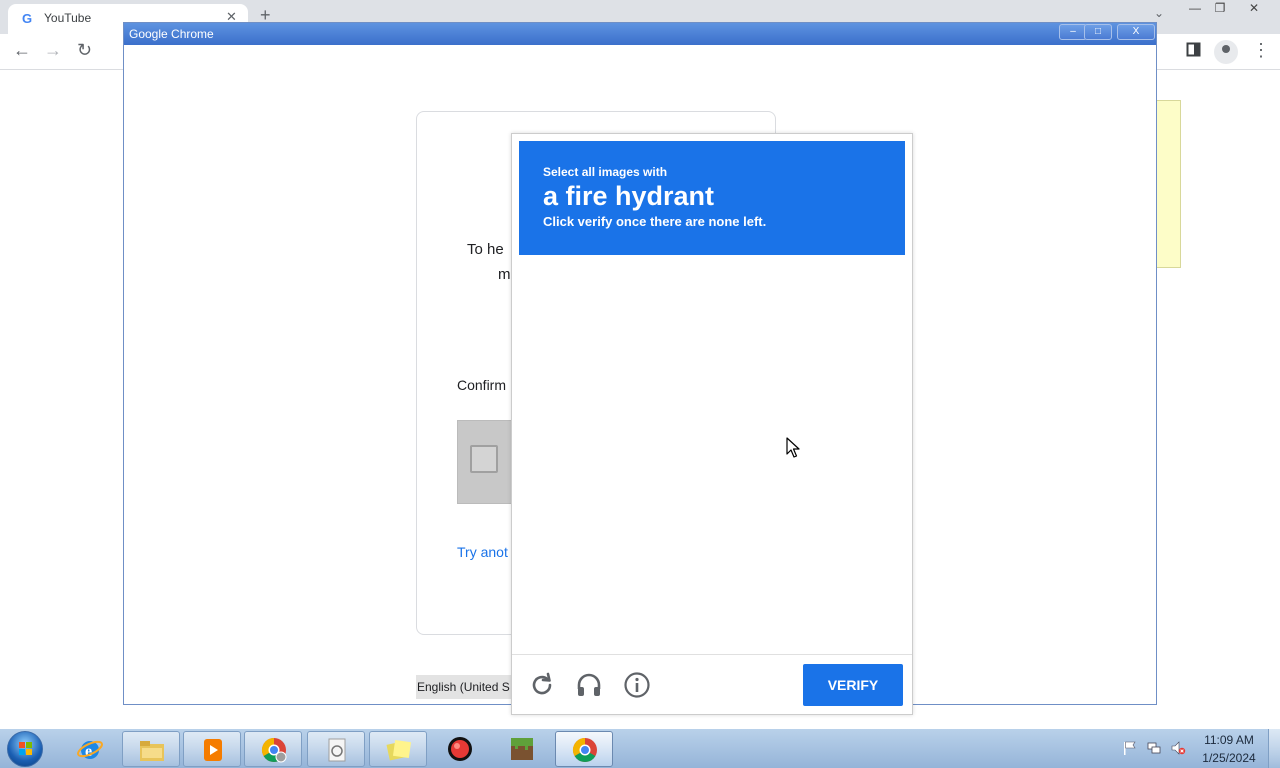 The width and height of the screenshot is (1280, 768). I want to click on challenge-instruction: Select all images with, so click(605, 172).